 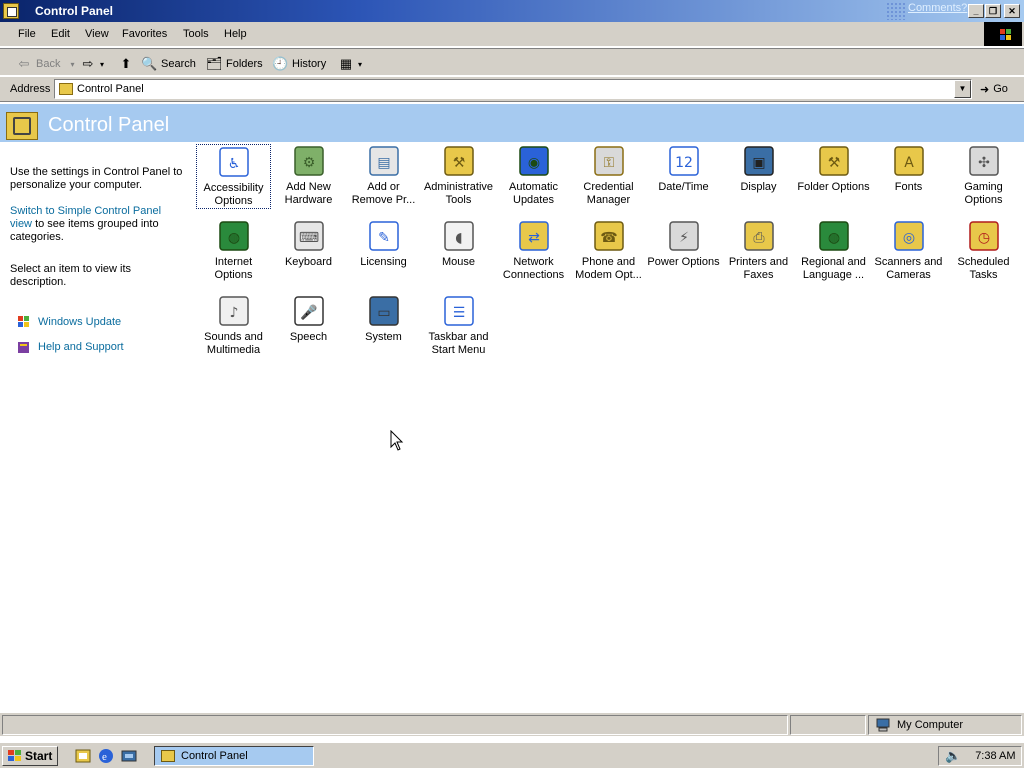 I want to click on help-support-link: Help and Support, so click(x=70, y=347).